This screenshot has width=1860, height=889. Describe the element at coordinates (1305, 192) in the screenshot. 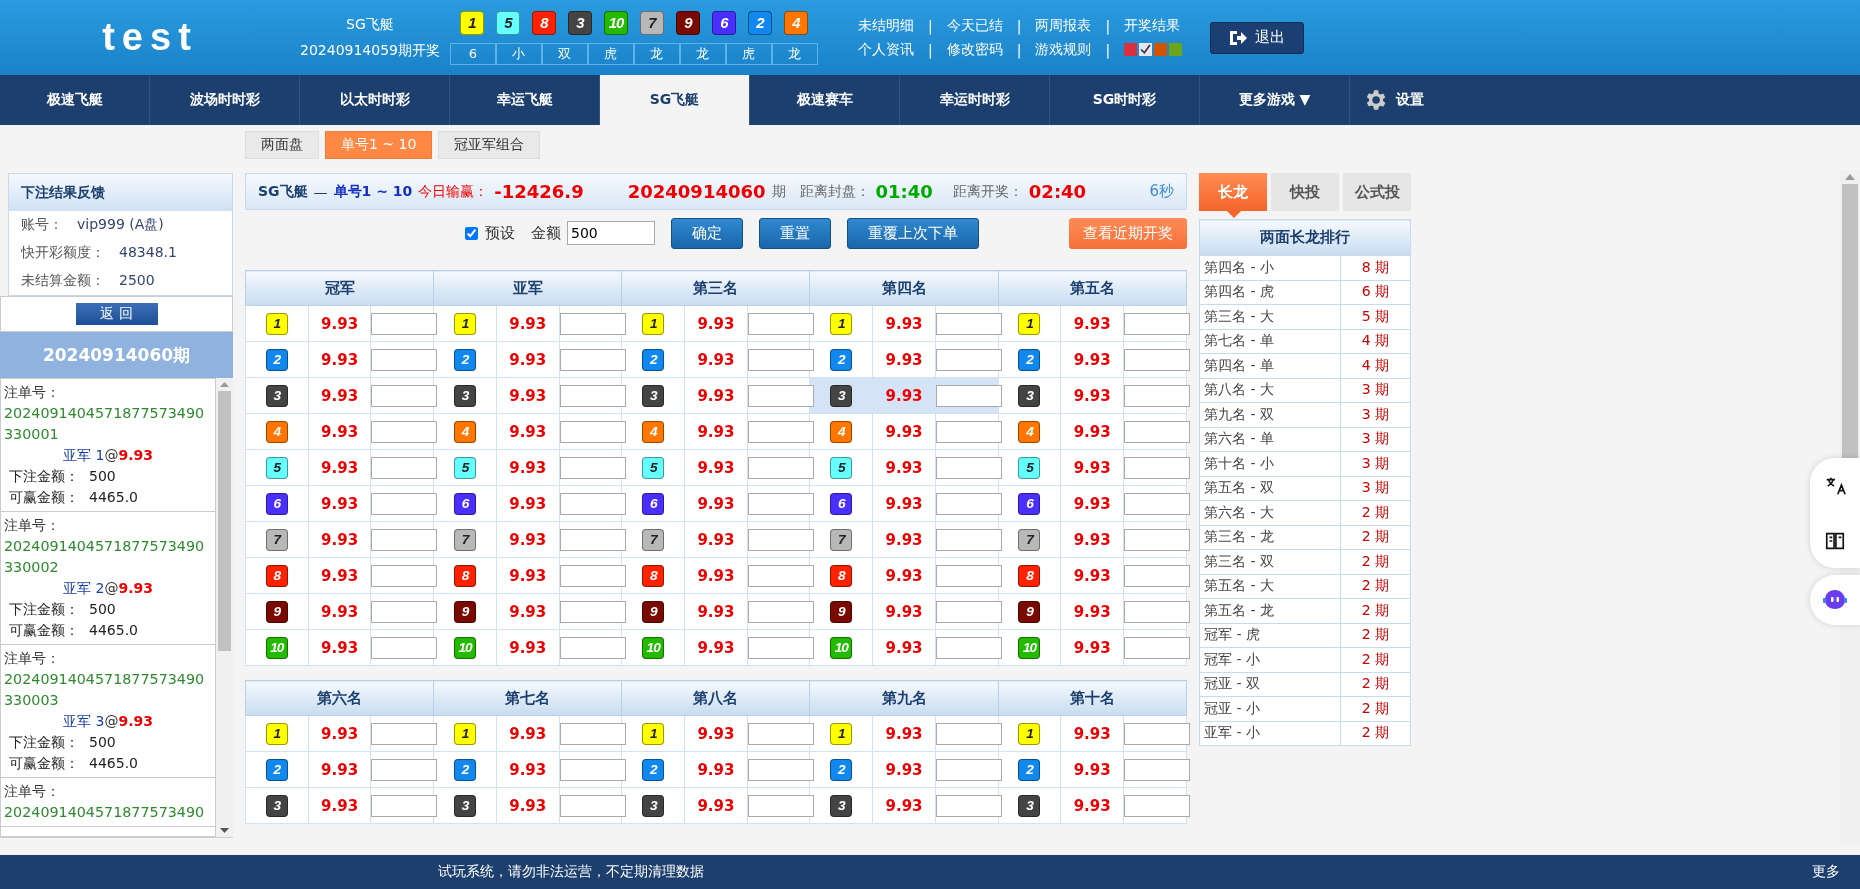

I see `side-tab: 快投` at that location.